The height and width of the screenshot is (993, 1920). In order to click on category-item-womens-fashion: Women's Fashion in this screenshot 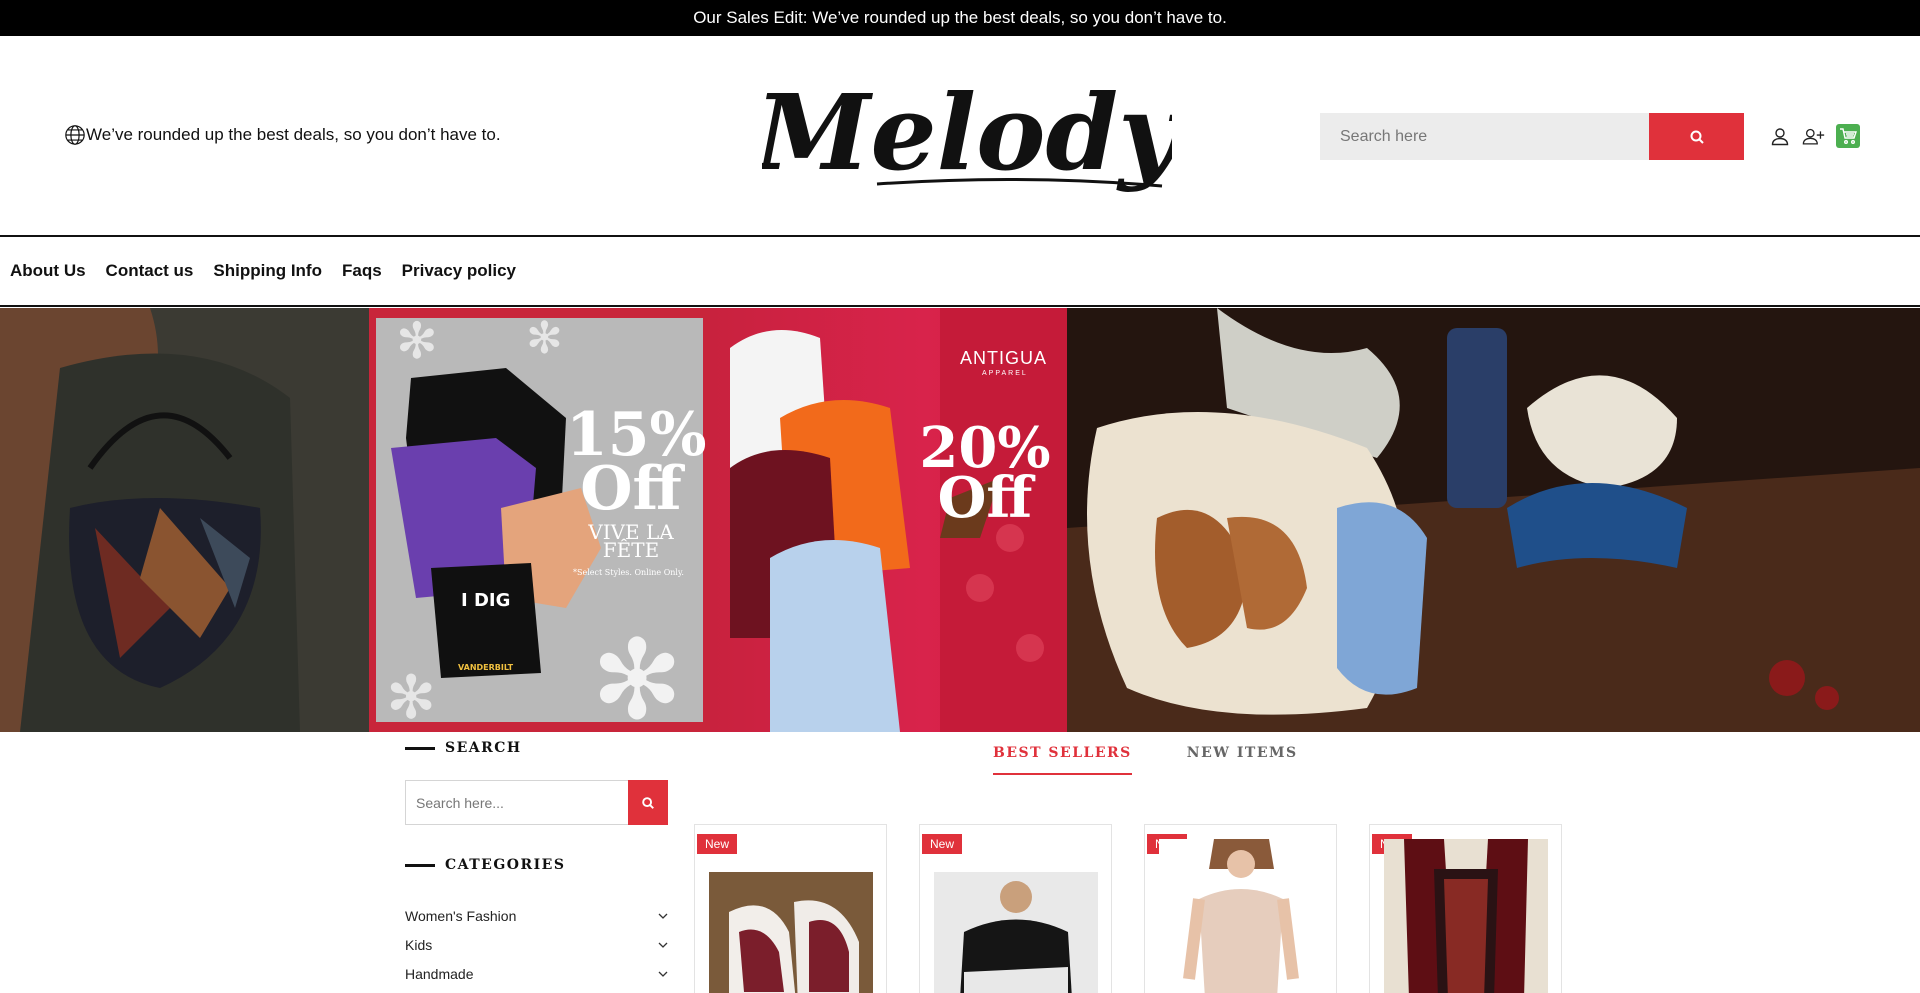, I will do `click(536, 915)`.